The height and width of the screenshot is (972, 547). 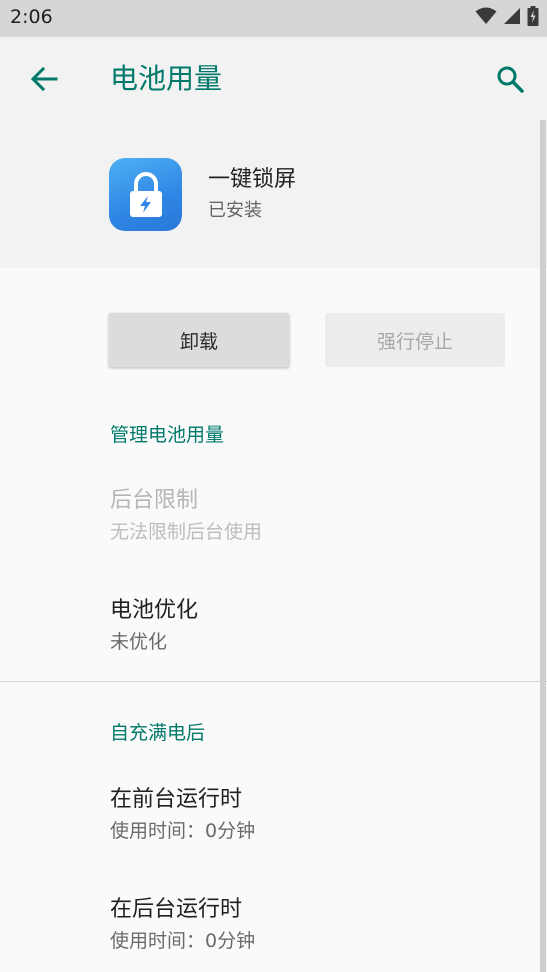 I want to click on force-stop-button: 强行停止, so click(x=415, y=340).